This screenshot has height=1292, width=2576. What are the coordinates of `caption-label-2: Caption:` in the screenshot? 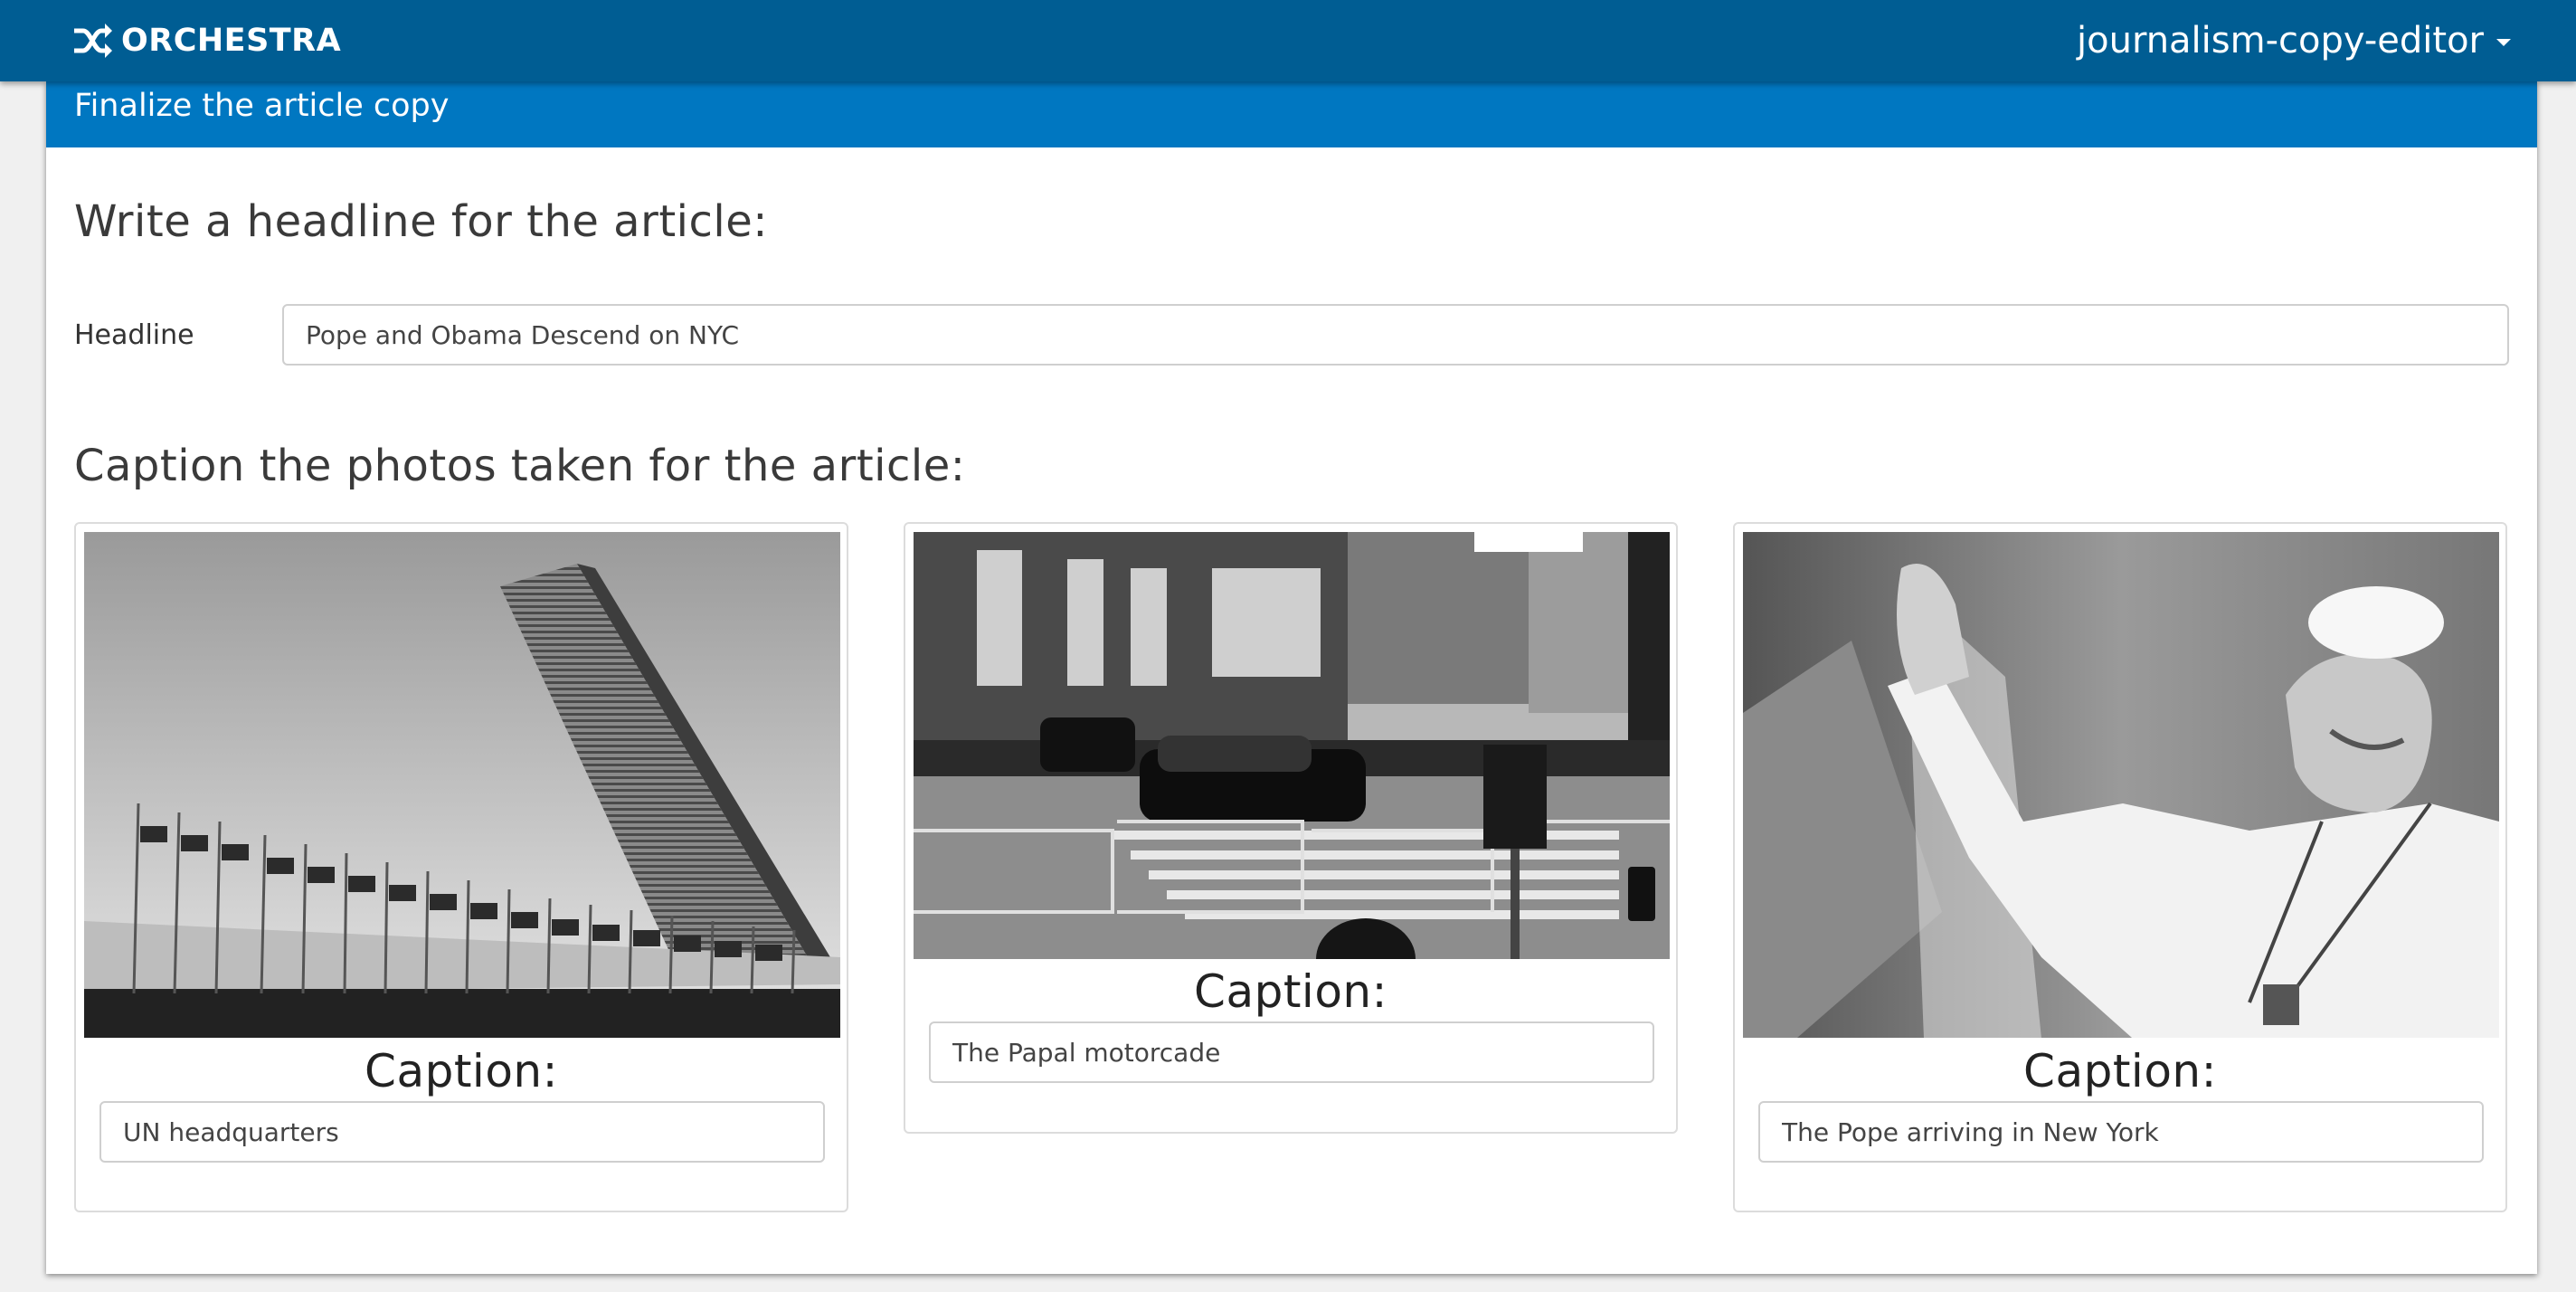 It's located at (1291, 992).